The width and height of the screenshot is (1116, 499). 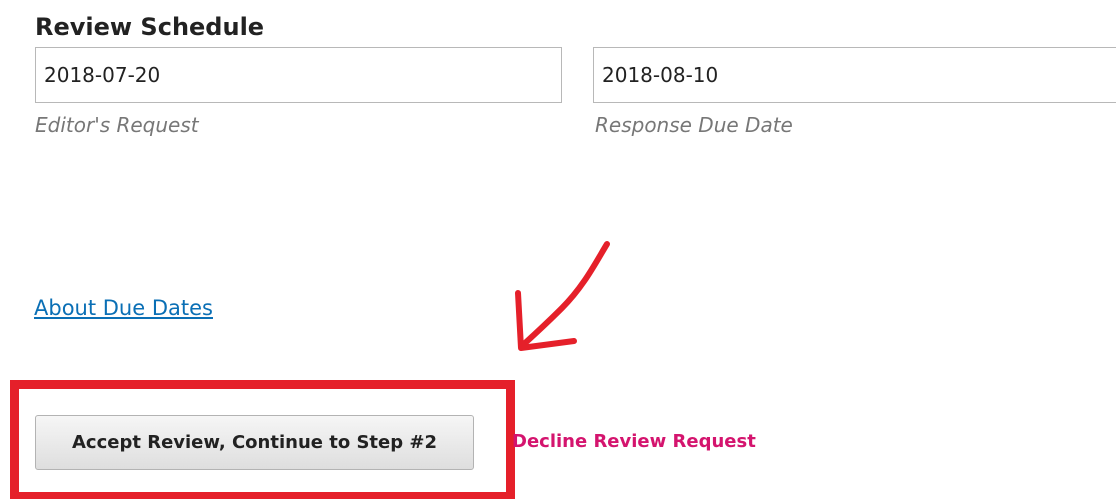 What do you see at coordinates (123, 308) in the screenshot?
I see `about-due-dates-link: About Due Dates` at bounding box center [123, 308].